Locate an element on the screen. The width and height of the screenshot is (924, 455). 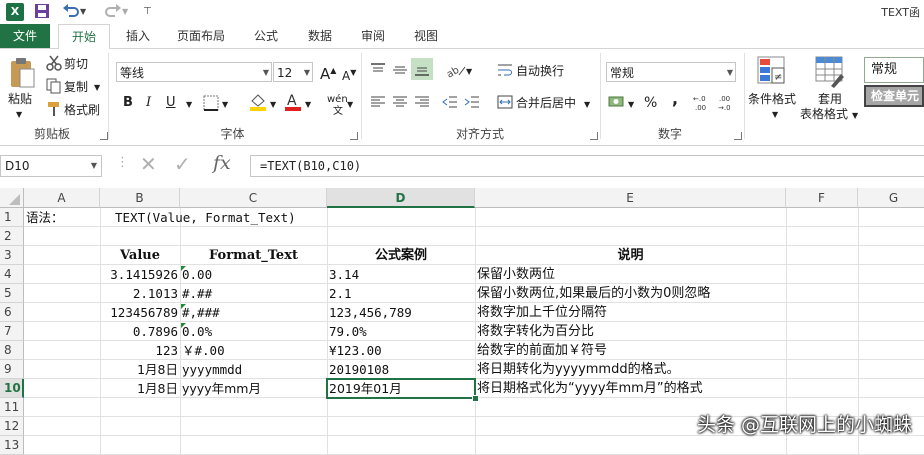
cell-d8: ¥123.00 is located at coordinates (355, 350).